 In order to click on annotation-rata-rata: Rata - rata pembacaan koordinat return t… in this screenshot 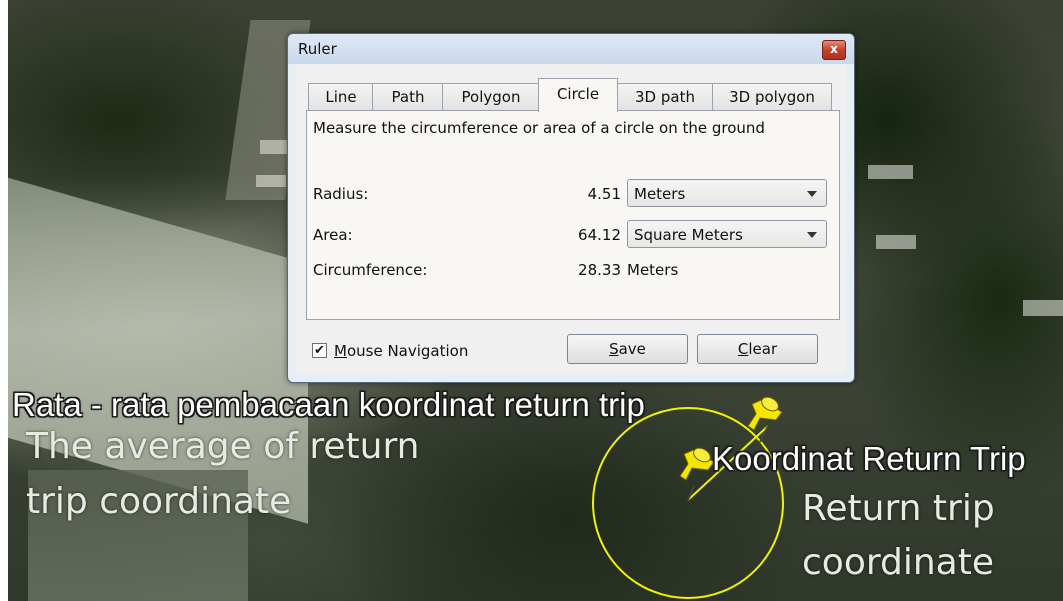, I will do `click(328, 404)`.